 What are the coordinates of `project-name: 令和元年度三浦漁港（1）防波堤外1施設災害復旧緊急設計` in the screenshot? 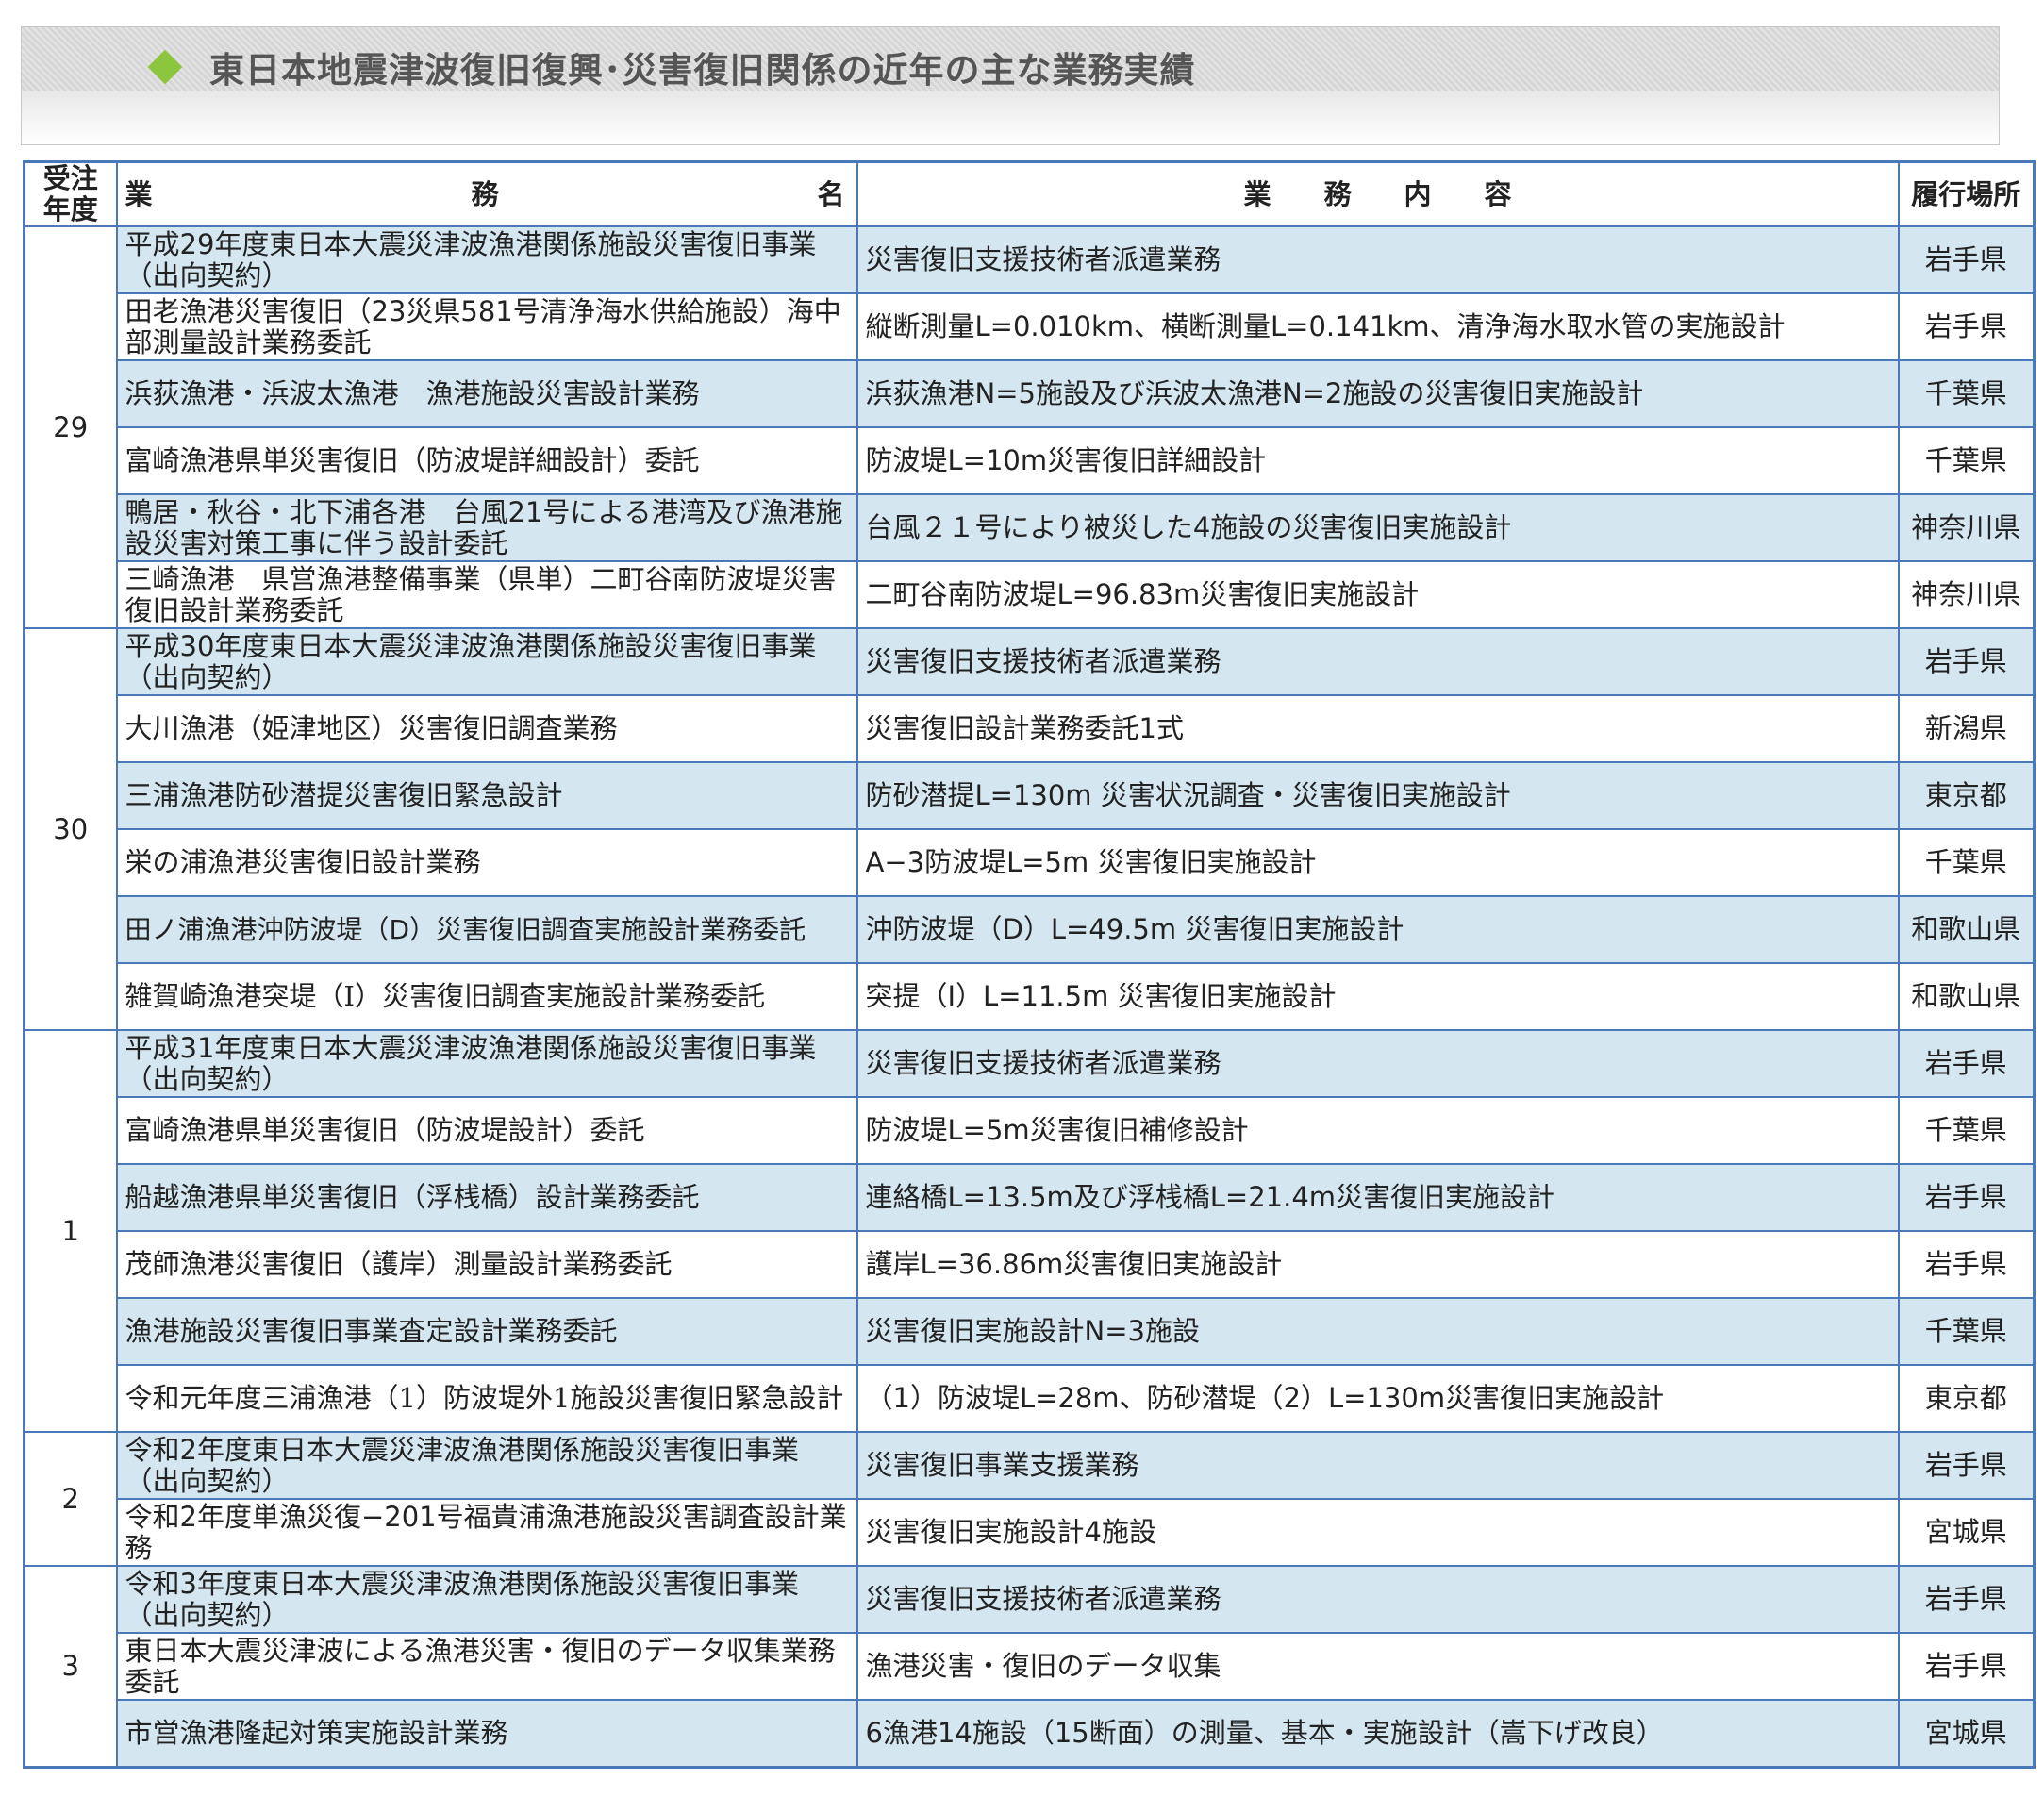 It's located at (487, 1398).